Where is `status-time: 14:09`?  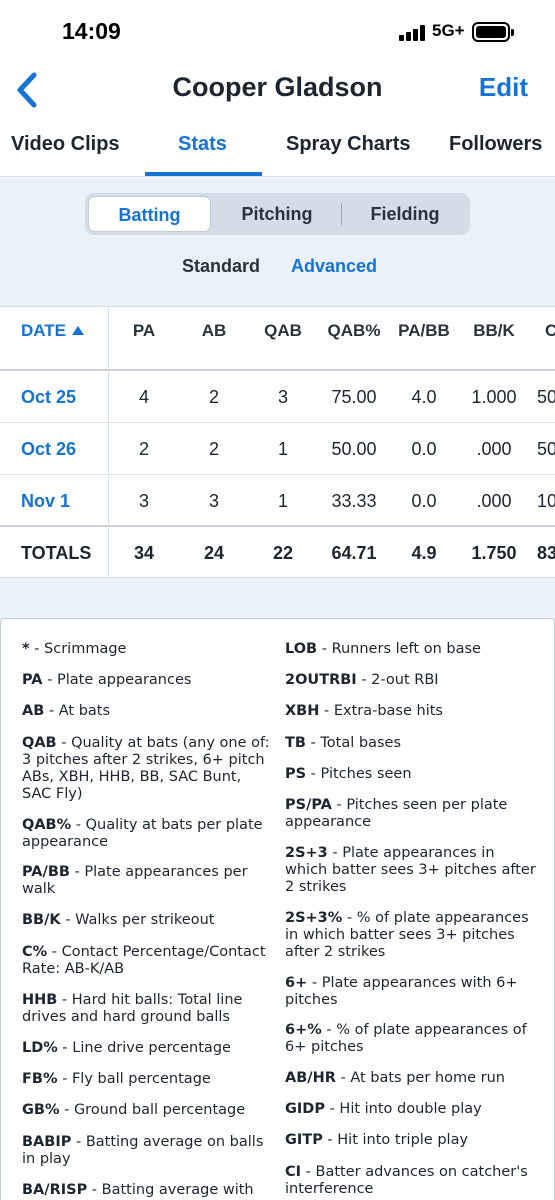
status-time: 14:09 is located at coordinates (91, 31).